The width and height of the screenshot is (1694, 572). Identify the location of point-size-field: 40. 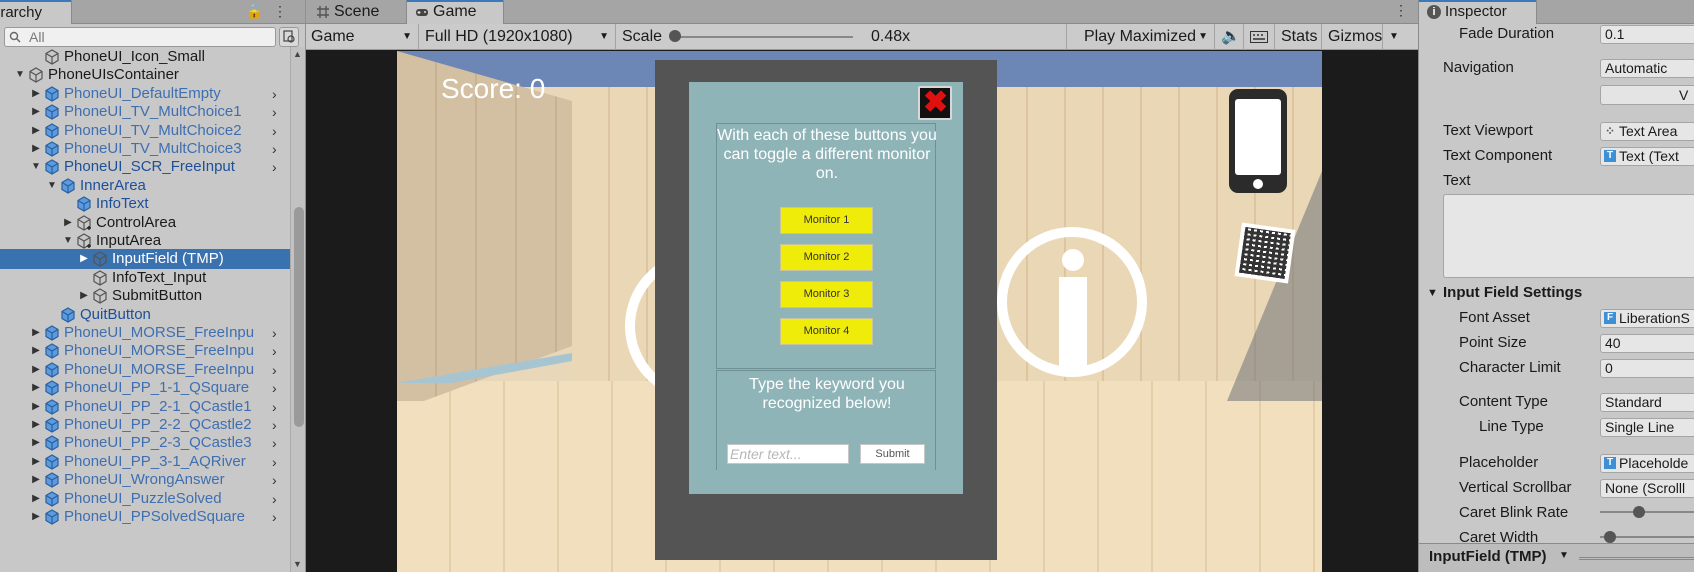
(1647, 343).